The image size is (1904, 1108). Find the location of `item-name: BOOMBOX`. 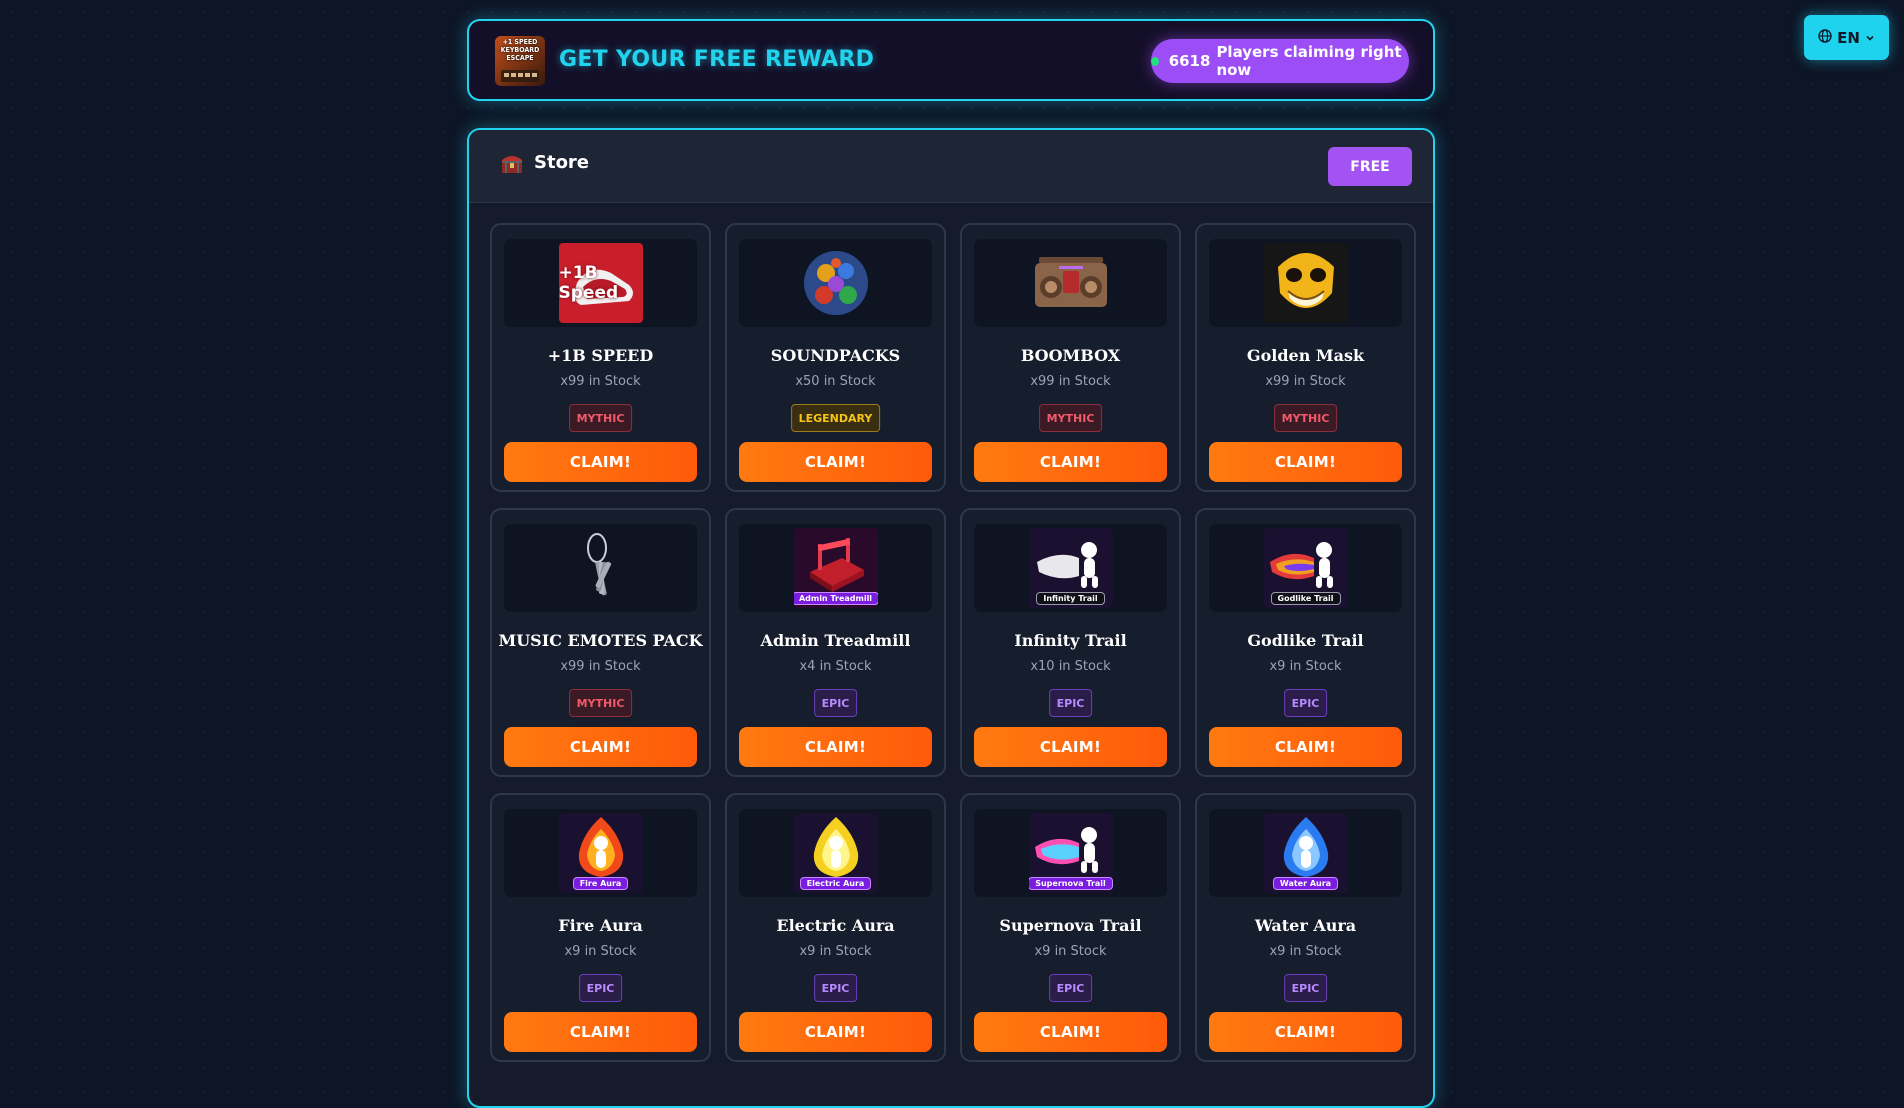

item-name: BOOMBOX is located at coordinates (1070, 355).